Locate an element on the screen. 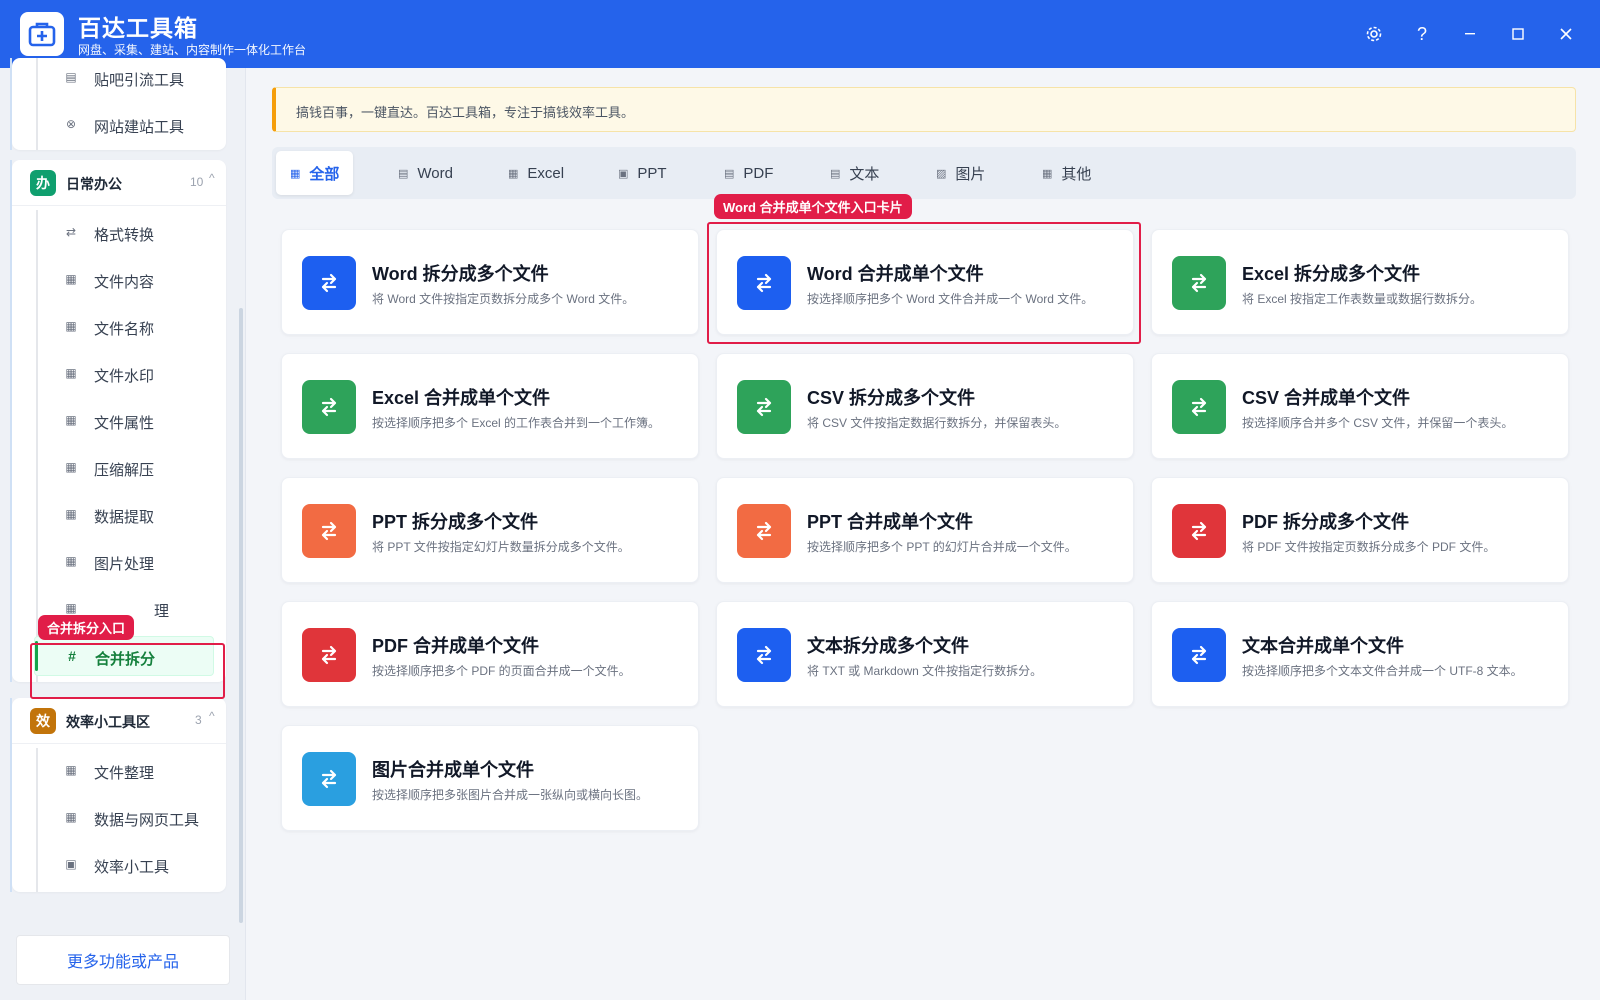 This screenshot has height=1000, width=1600. scrollbar-thumb is located at coordinates (241, 615).